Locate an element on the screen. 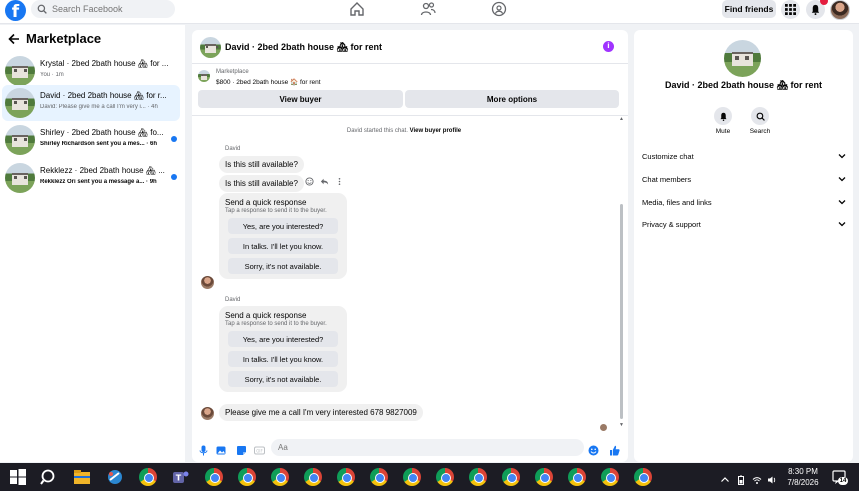  chat-scrollbar: ▲ ▼ is located at coordinates (621, 273).